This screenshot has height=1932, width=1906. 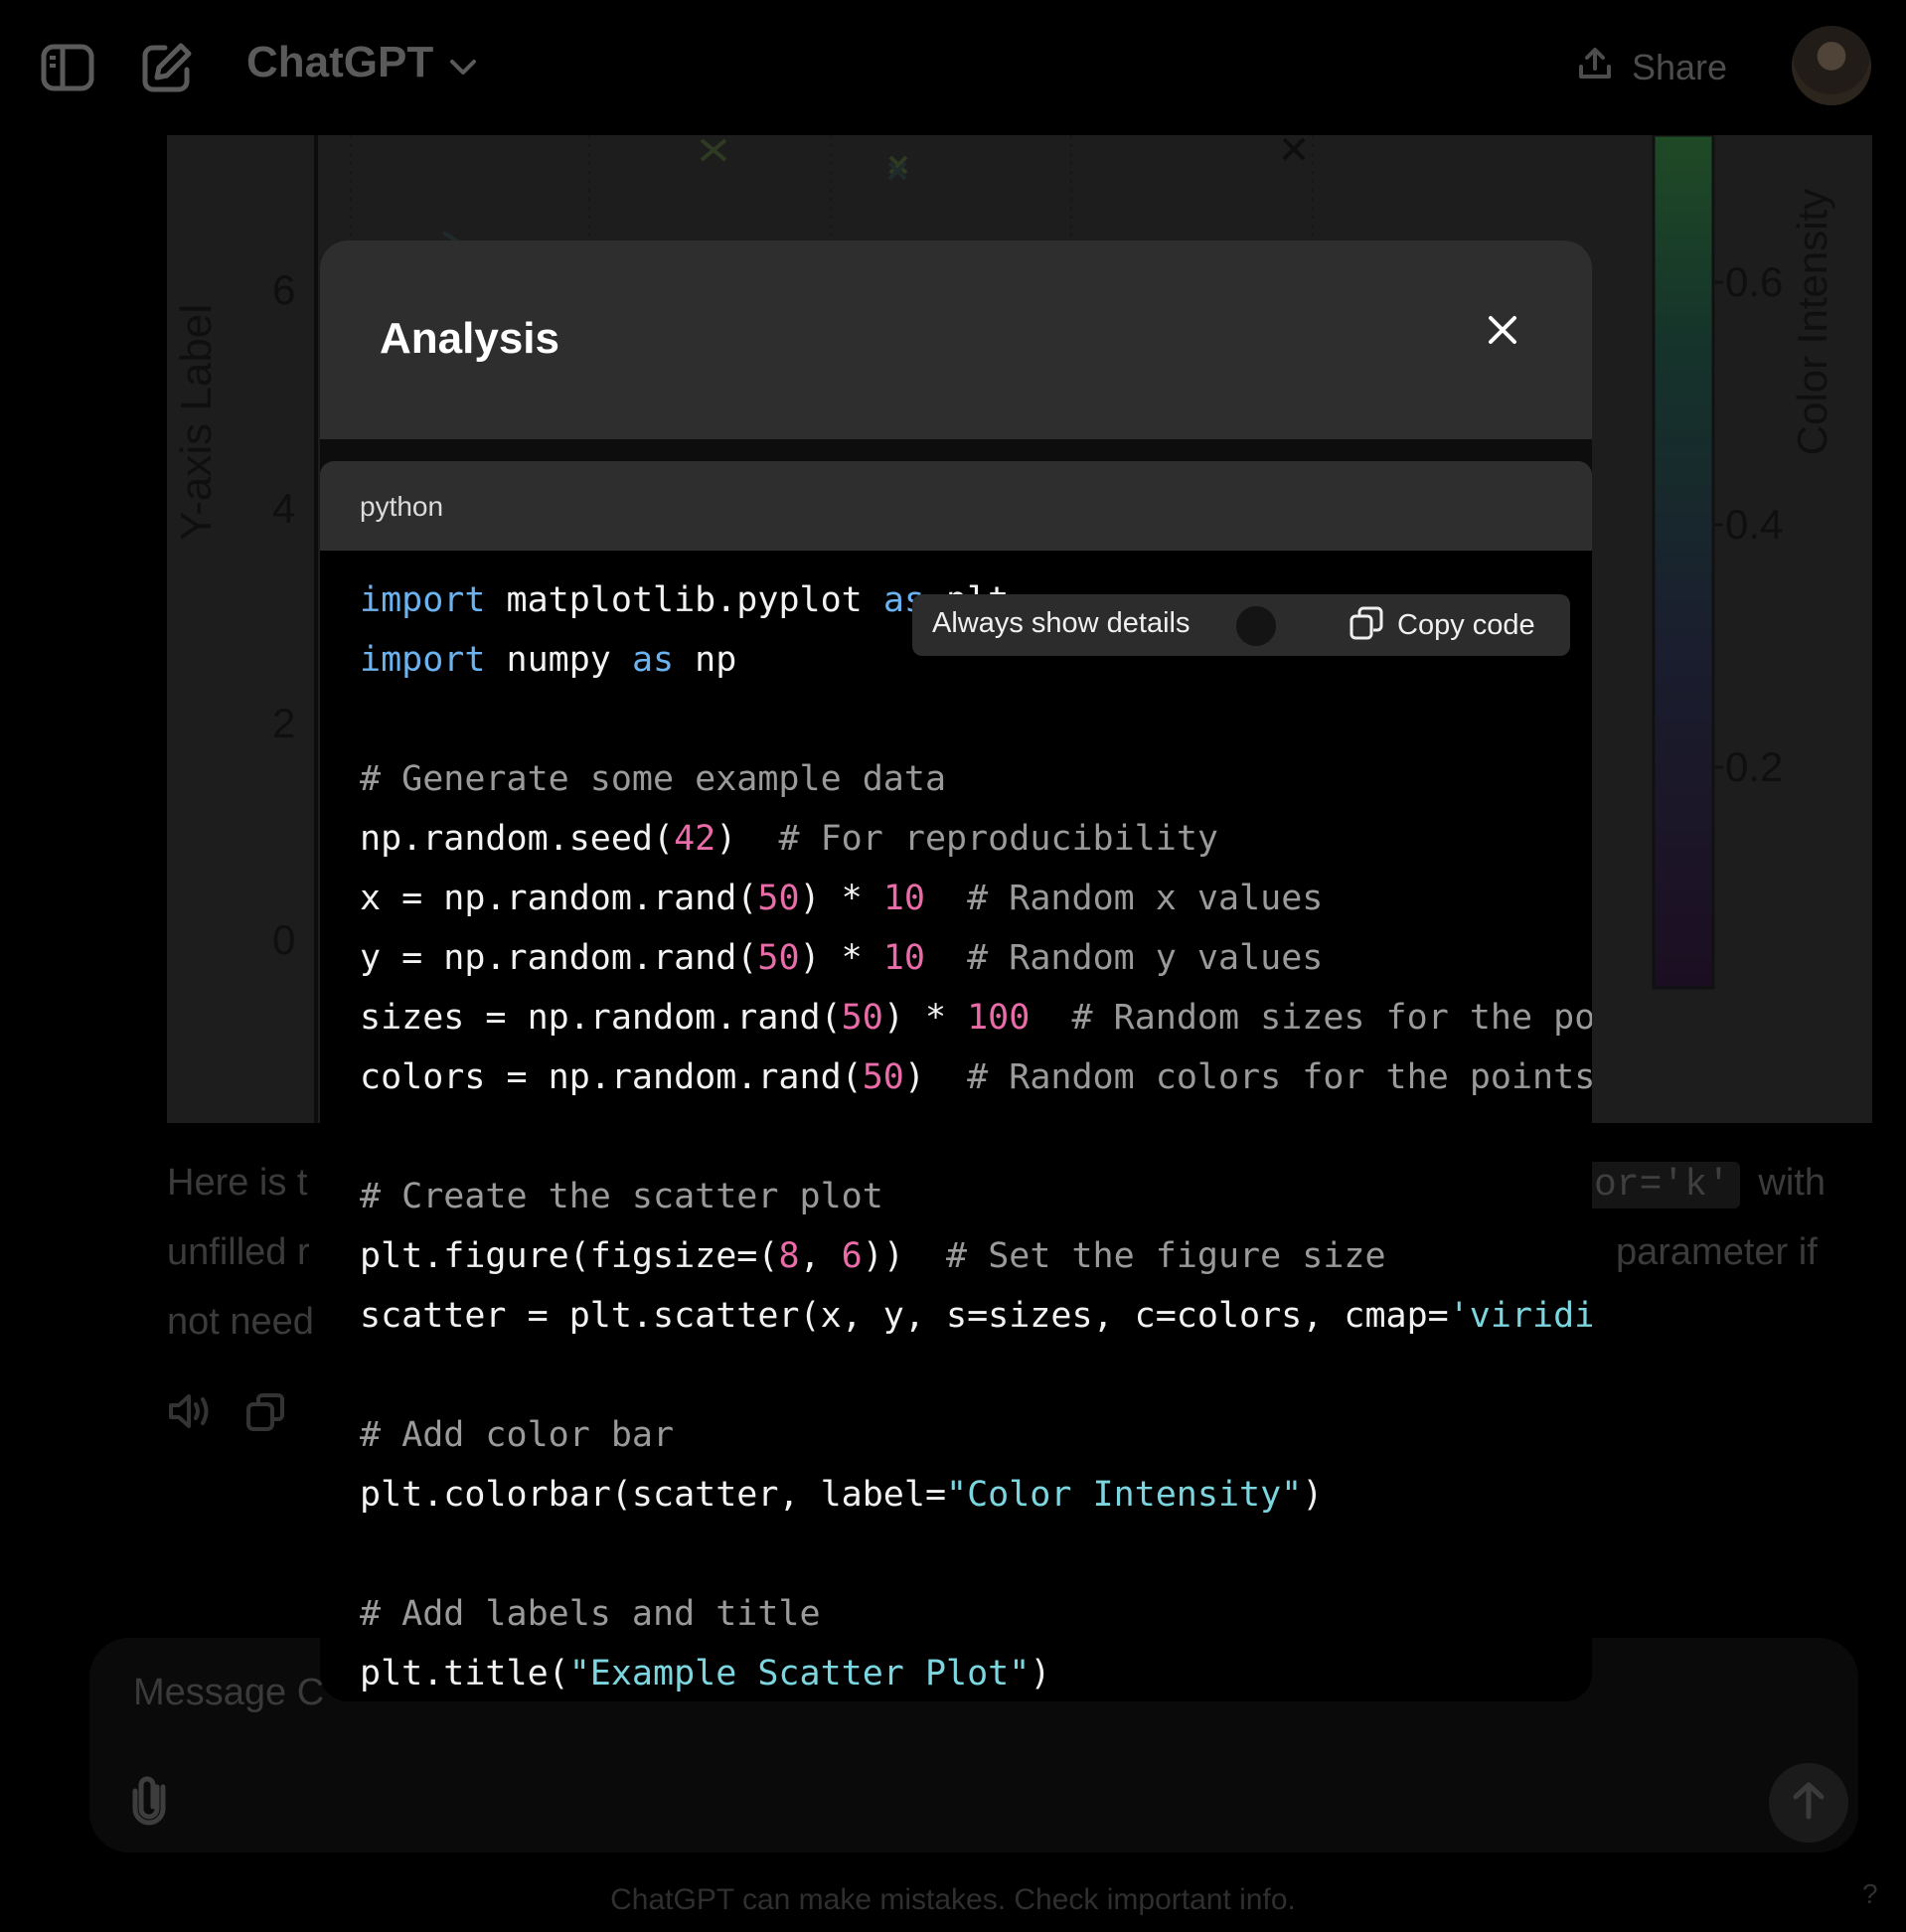 I want to click on upload-icon, so click(x=1595, y=68).